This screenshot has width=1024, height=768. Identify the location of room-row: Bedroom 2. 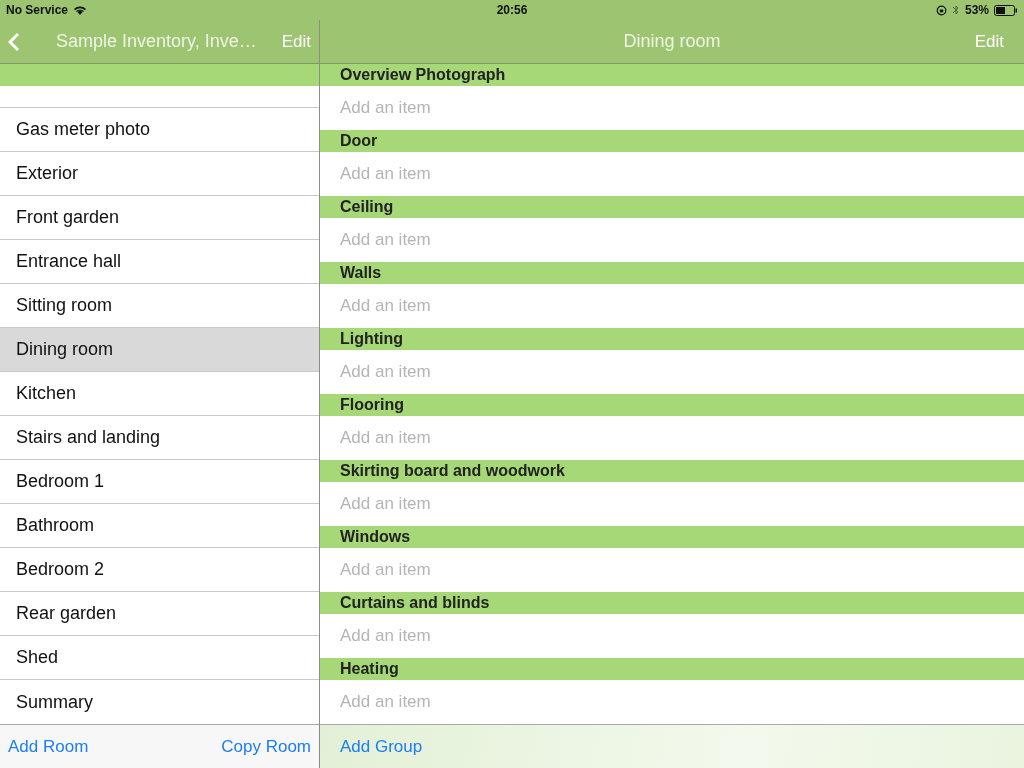
(159, 570).